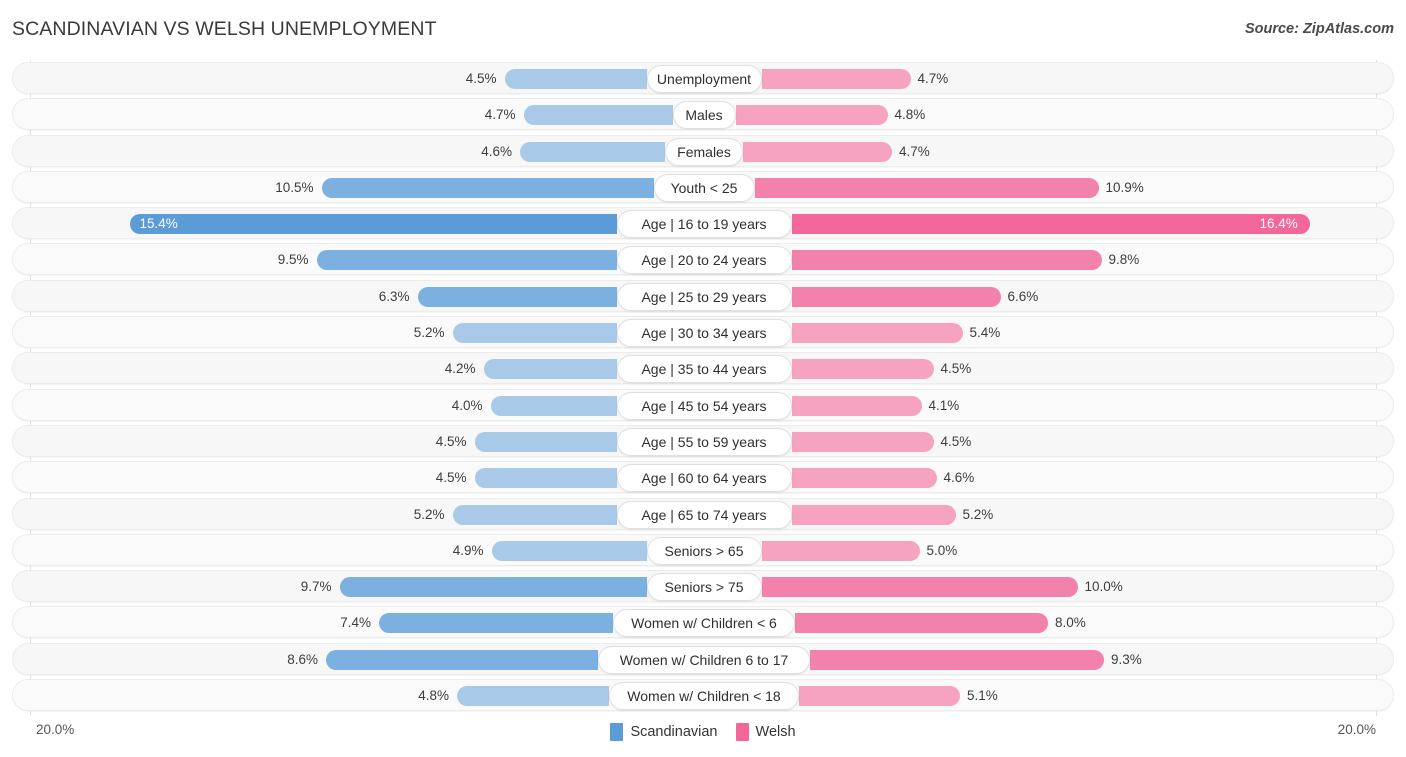 This screenshot has height=757, width=1406. Describe the element at coordinates (944, 405) in the screenshot. I see `value-label-welsh: 4.1%` at that location.